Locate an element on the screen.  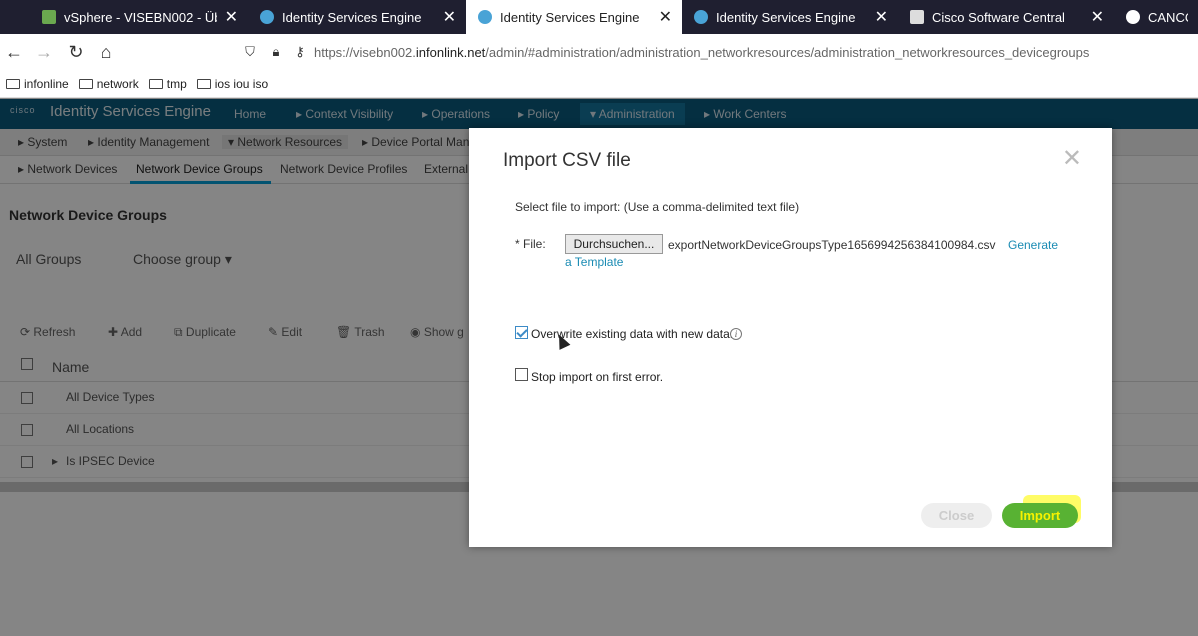
cisco-icon is located at coordinates (917, 17).